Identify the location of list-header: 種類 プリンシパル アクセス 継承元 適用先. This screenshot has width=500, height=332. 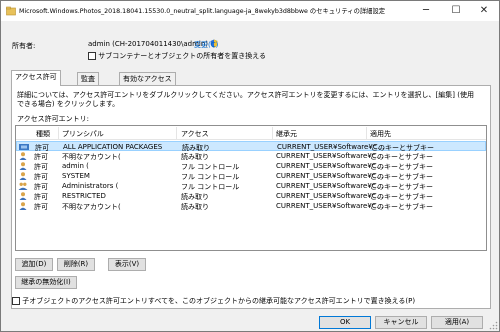
(251, 133).